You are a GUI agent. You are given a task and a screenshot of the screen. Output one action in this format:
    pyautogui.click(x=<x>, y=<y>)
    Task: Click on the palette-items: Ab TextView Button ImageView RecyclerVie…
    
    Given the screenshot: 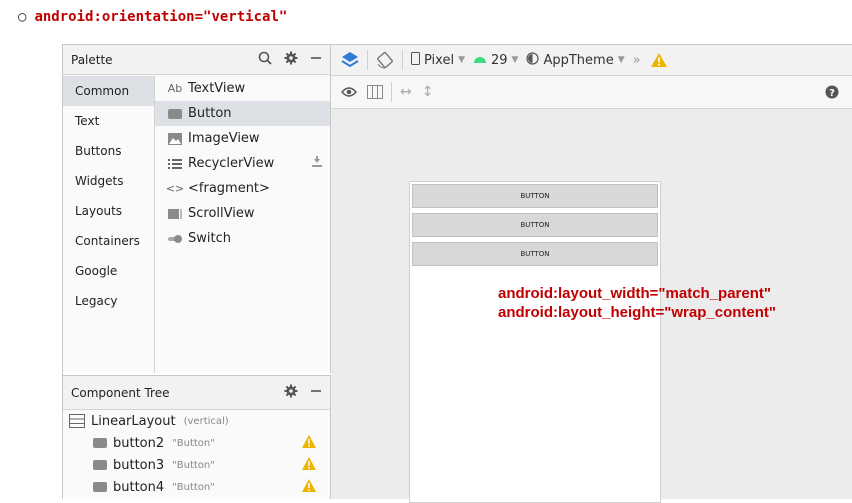 What is the action you would take?
    pyautogui.click(x=242, y=224)
    